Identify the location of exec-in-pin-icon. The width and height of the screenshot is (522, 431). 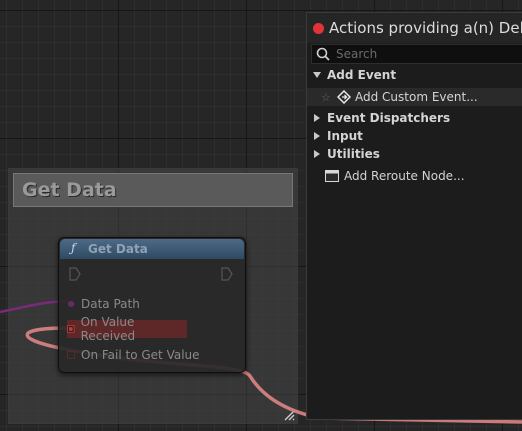
(75, 274).